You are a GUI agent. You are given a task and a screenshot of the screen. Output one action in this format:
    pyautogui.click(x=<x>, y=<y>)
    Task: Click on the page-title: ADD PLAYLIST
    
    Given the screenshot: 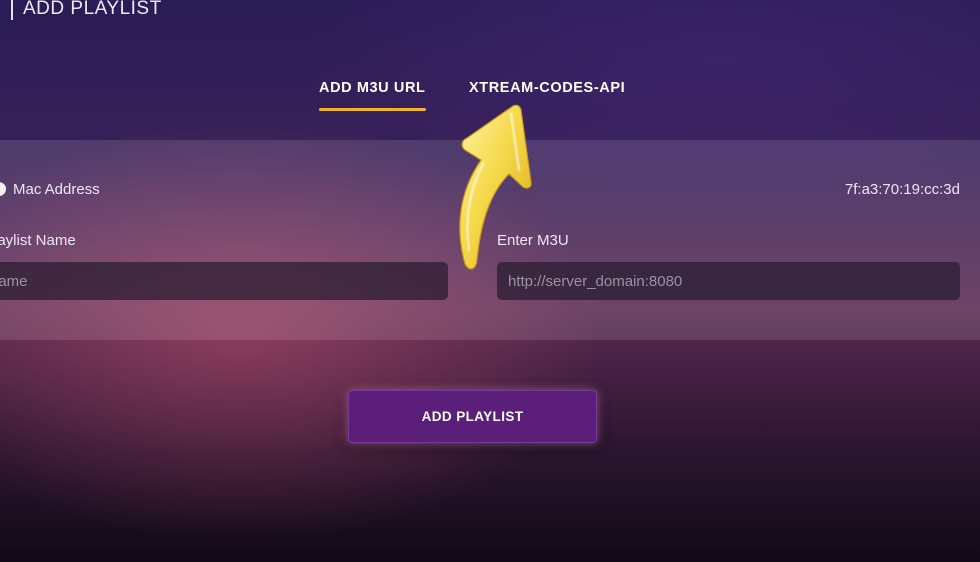 What is the action you would take?
    pyautogui.click(x=92, y=9)
    